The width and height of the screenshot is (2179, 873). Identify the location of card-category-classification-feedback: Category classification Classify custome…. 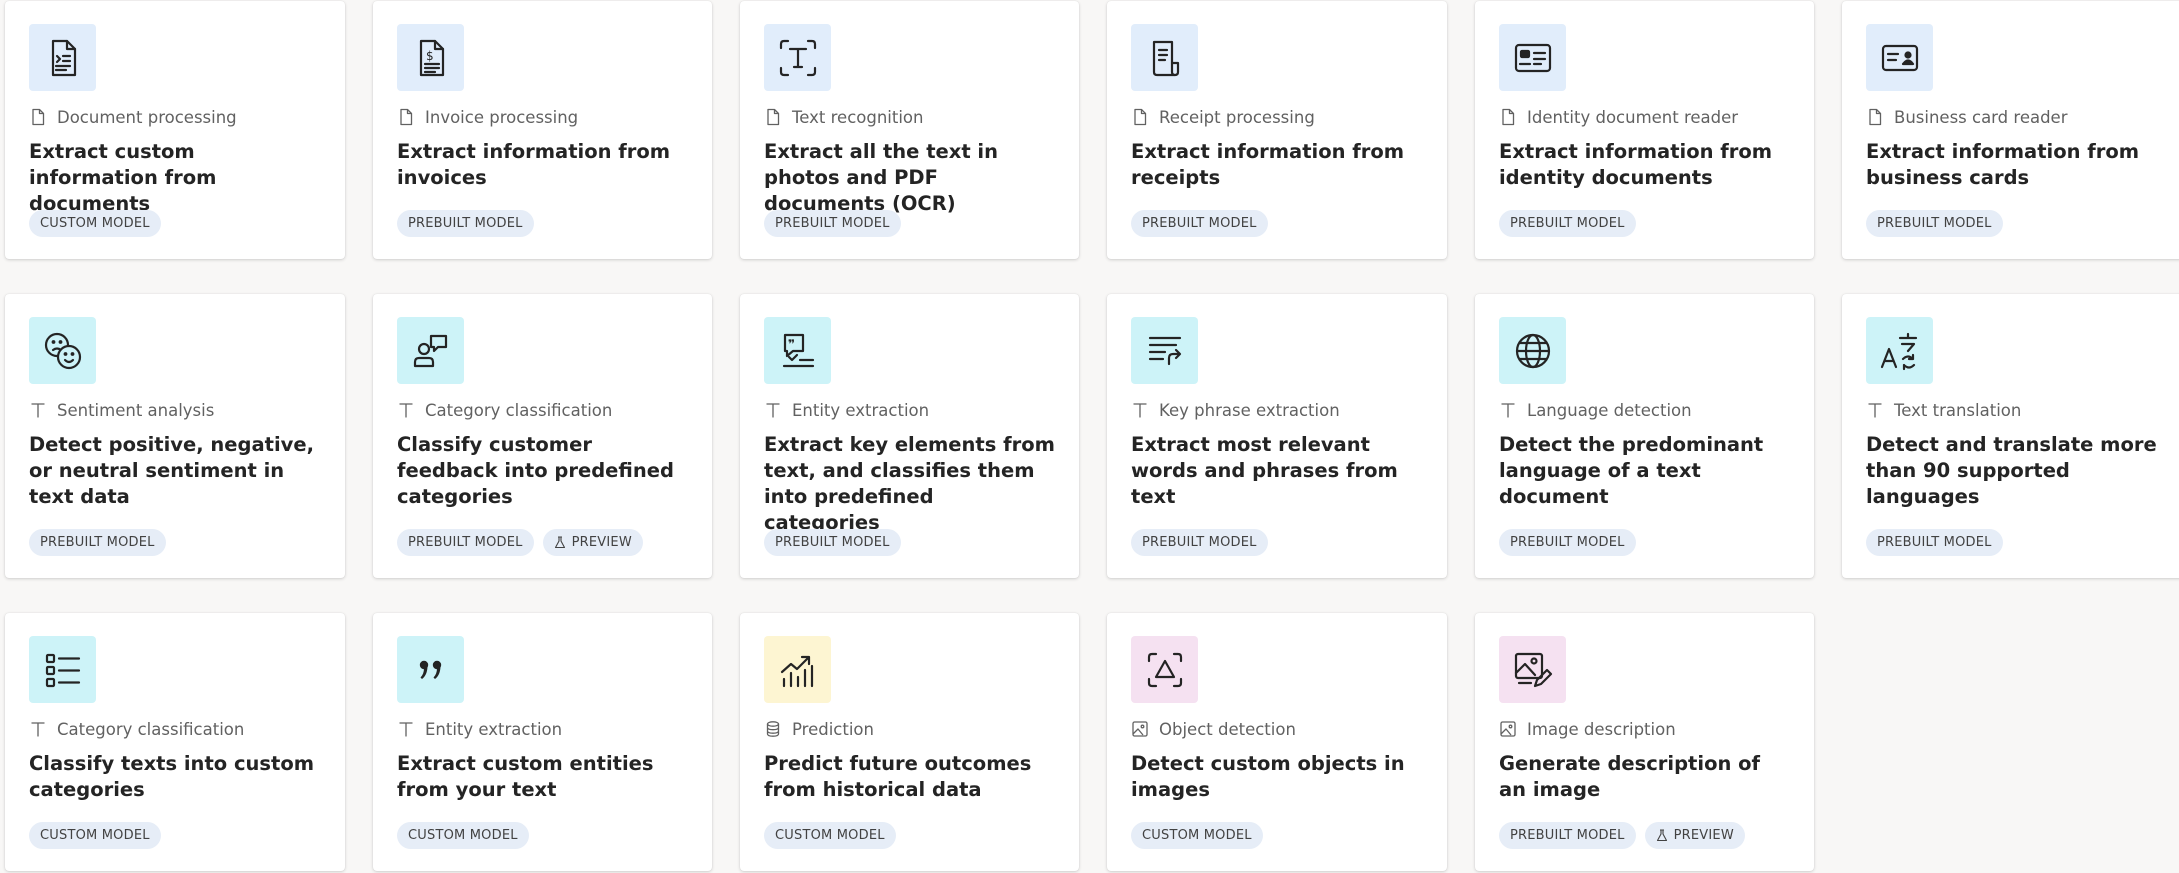
(542, 436).